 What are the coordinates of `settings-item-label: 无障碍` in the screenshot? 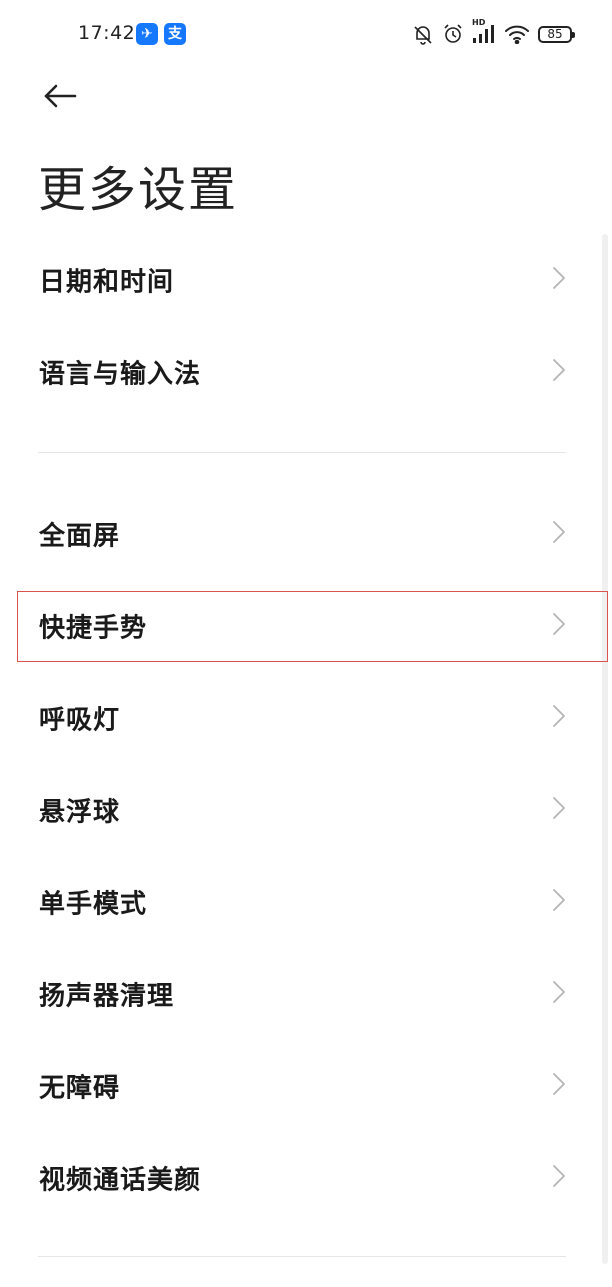 It's located at (80, 1088).